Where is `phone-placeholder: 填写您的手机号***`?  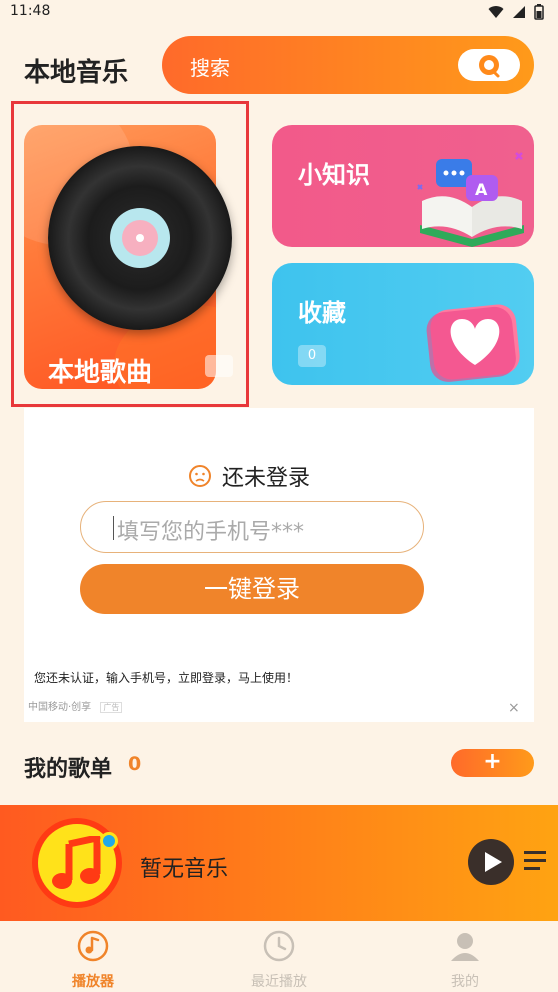
phone-placeholder: 填写您的手机号*** is located at coordinates (211, 532).